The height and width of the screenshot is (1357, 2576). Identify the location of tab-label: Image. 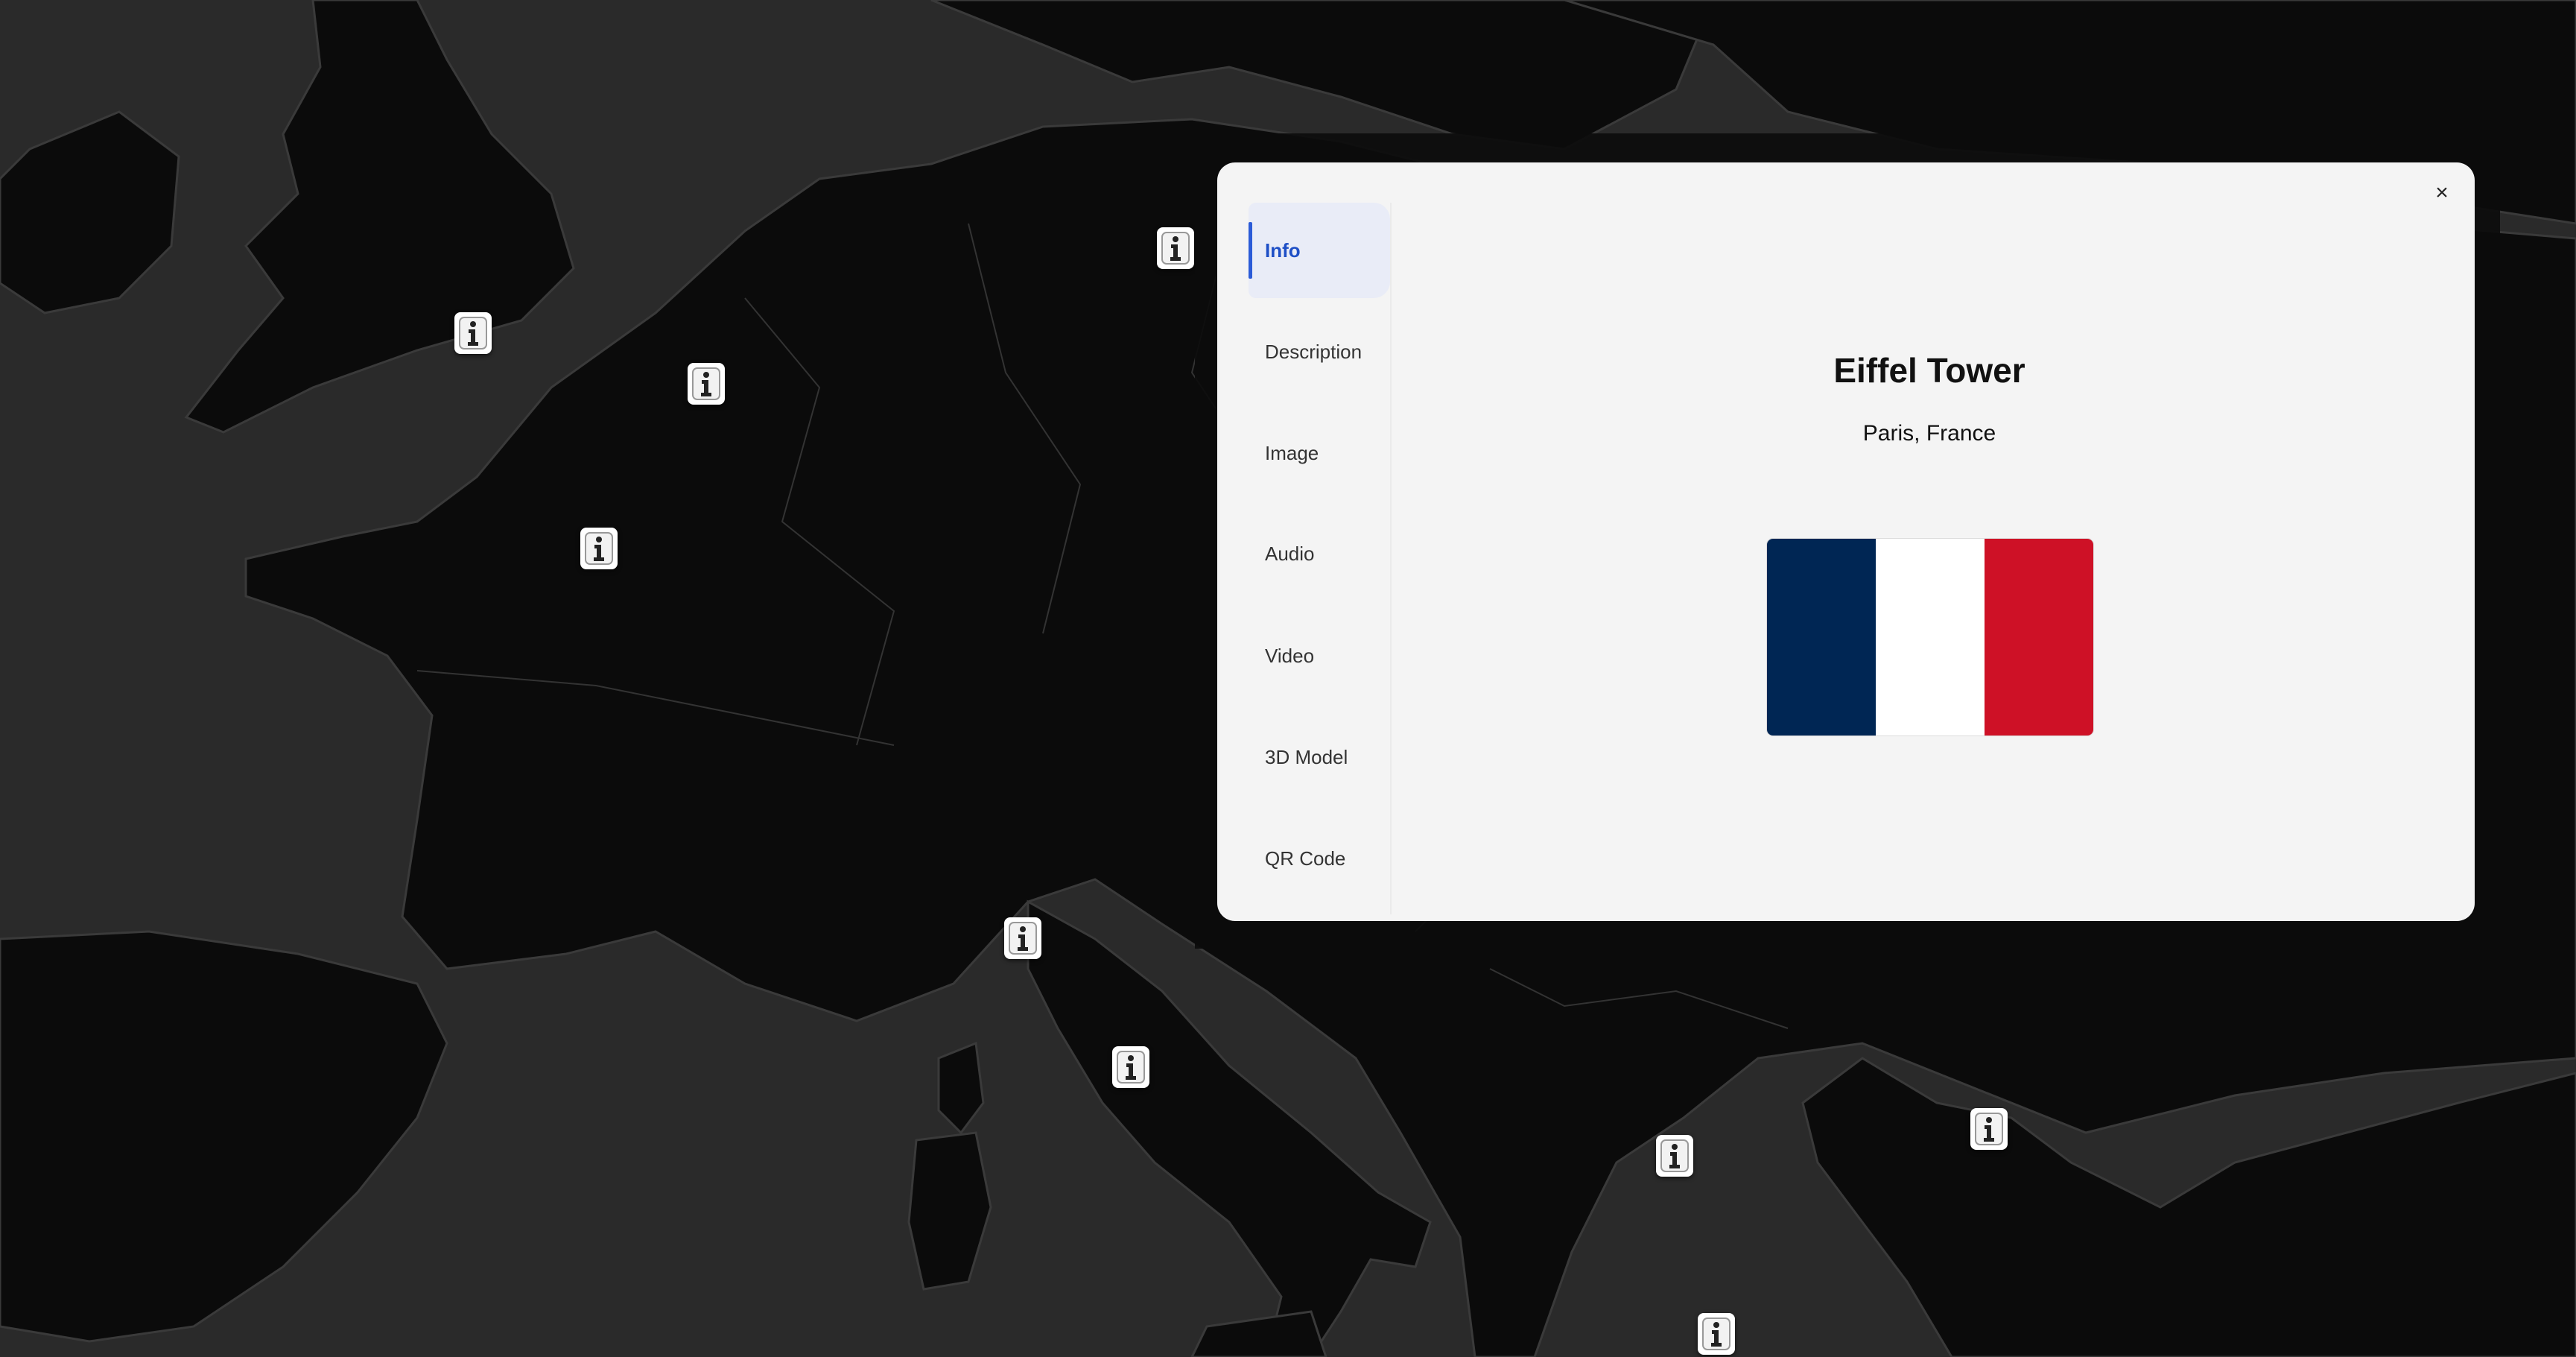
(1292, 452).